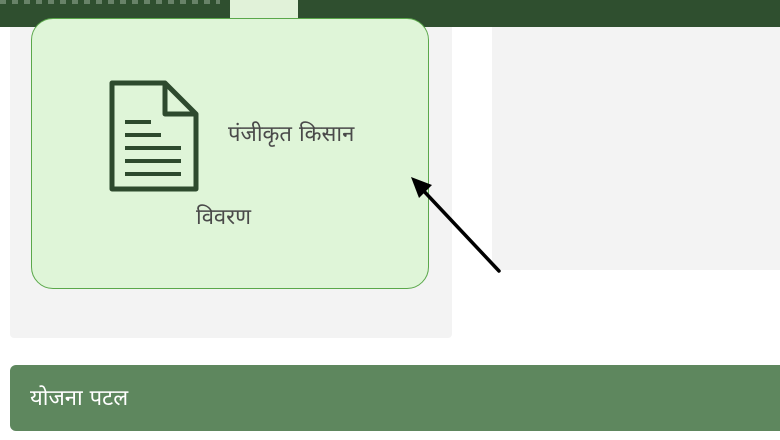  I want to click on farmer-card-label-line1: पंजीकृत किसान, so click(291, 134).